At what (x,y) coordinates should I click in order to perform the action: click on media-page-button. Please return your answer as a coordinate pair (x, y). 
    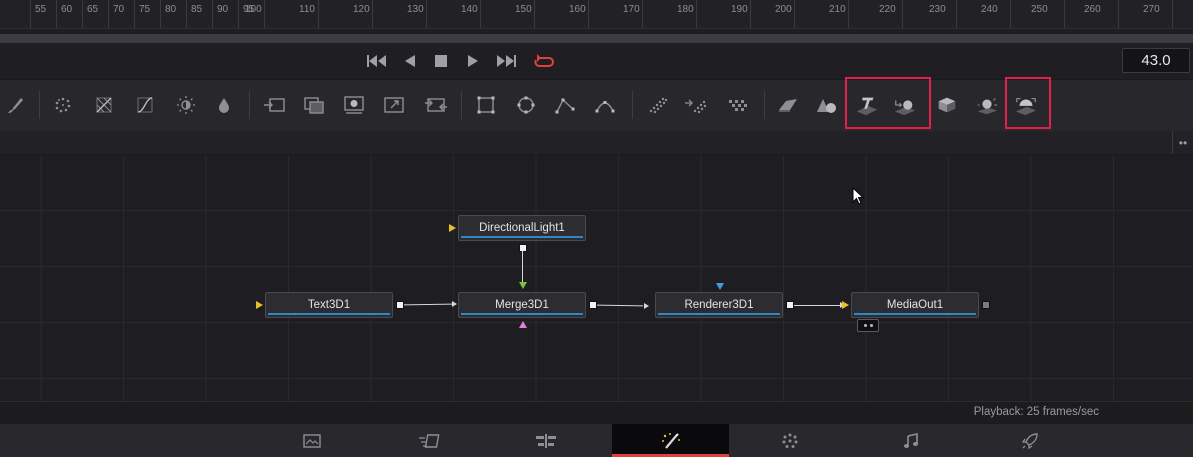
    Looking at the image, I should click on (311, 440).